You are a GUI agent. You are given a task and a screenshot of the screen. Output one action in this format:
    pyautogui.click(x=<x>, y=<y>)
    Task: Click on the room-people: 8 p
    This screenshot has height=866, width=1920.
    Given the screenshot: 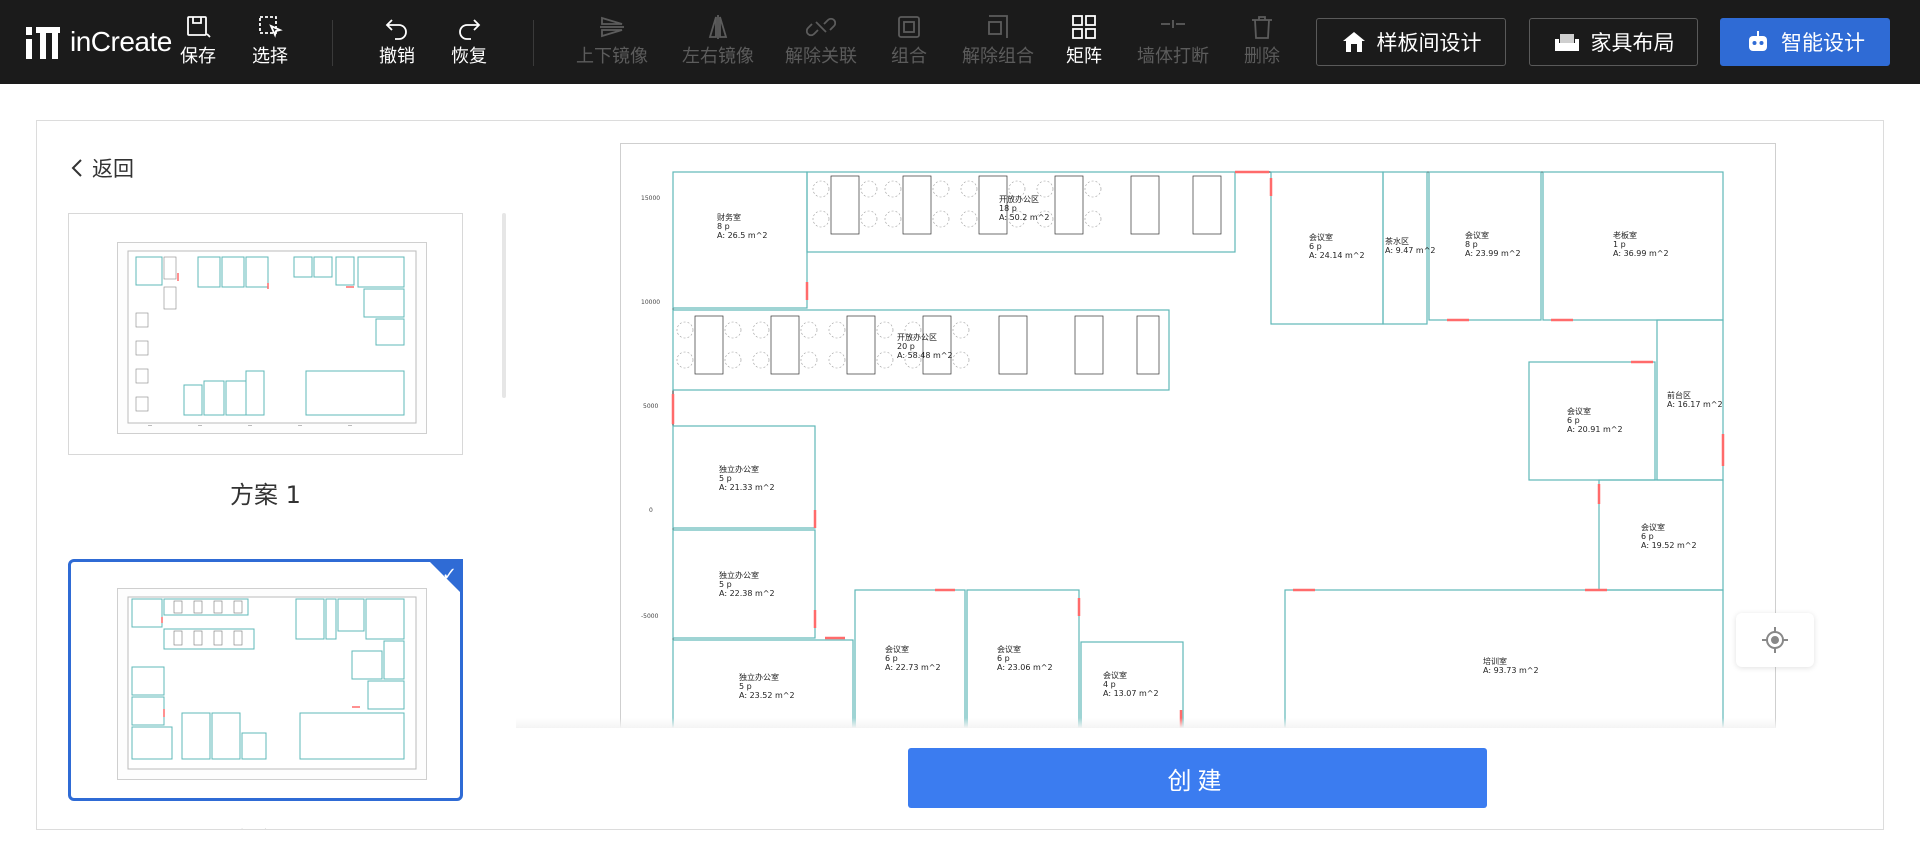 What is the action you would take?
    pyautogui.click(x=723, y=226)
    